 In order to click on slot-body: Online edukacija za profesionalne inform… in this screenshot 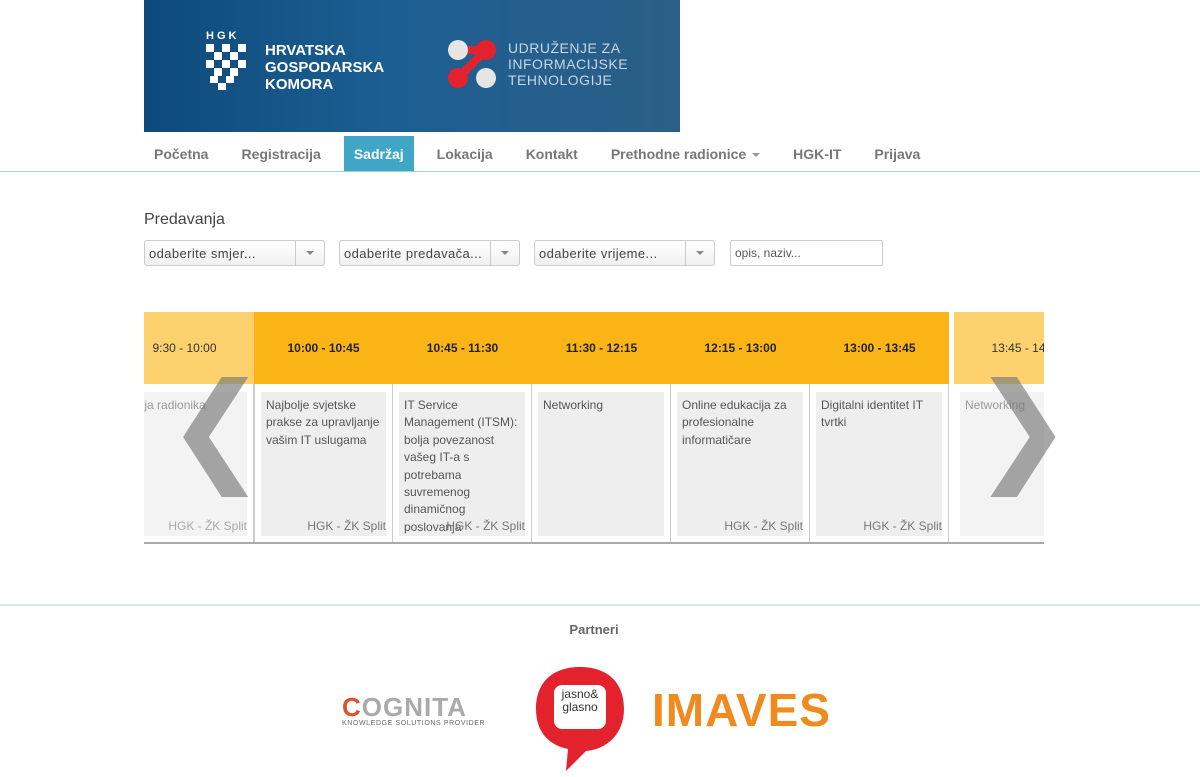, I will do `click(740, 463)`.